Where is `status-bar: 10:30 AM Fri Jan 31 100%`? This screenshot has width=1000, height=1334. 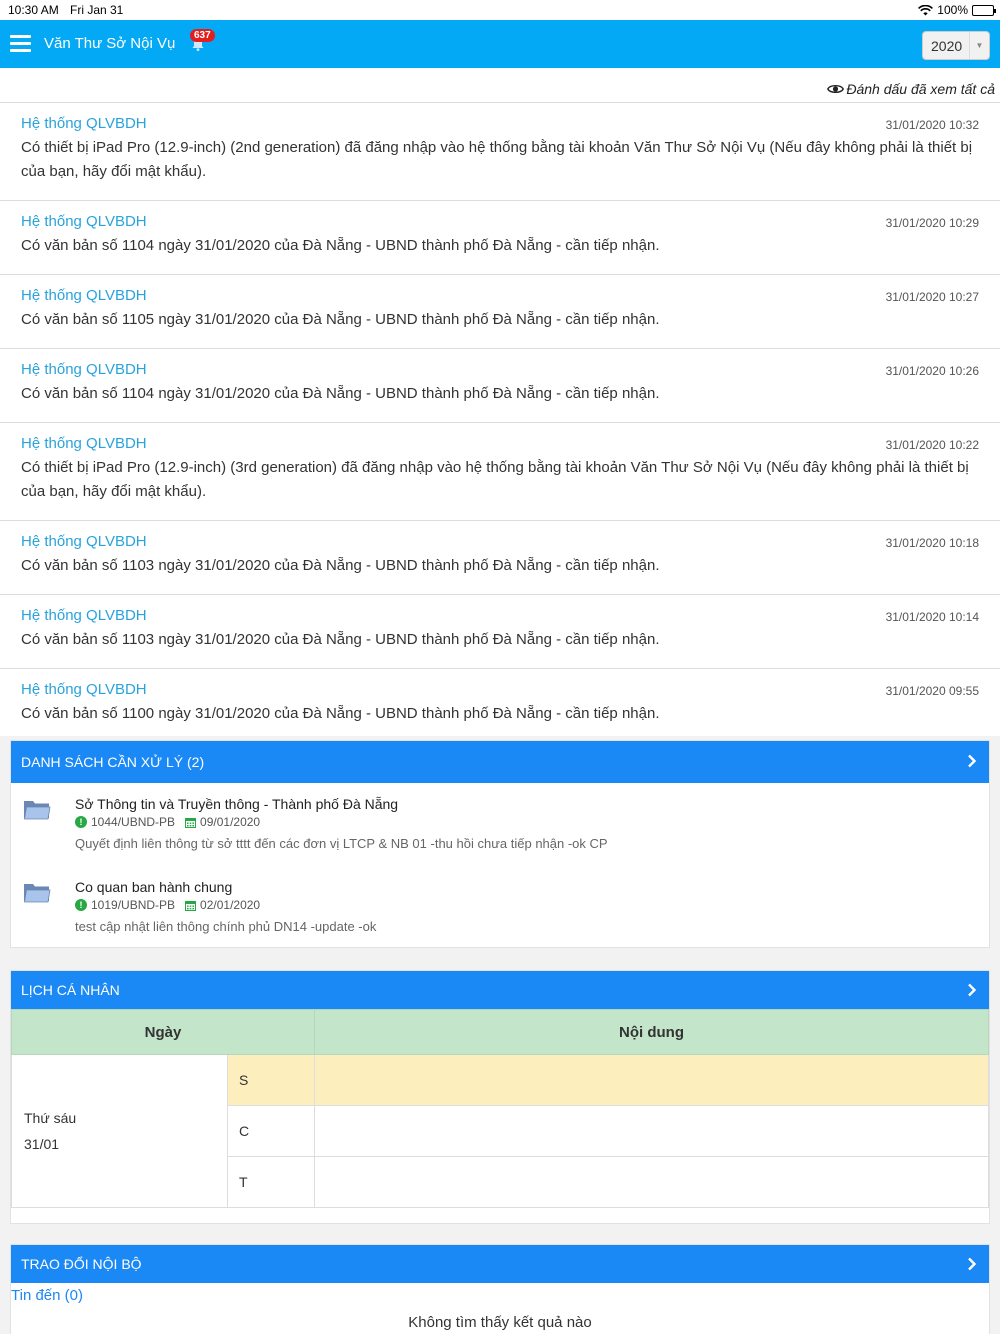
status-bar: 10:30 AM Fri Jan 31 100% is located at coordinates (500, 10).